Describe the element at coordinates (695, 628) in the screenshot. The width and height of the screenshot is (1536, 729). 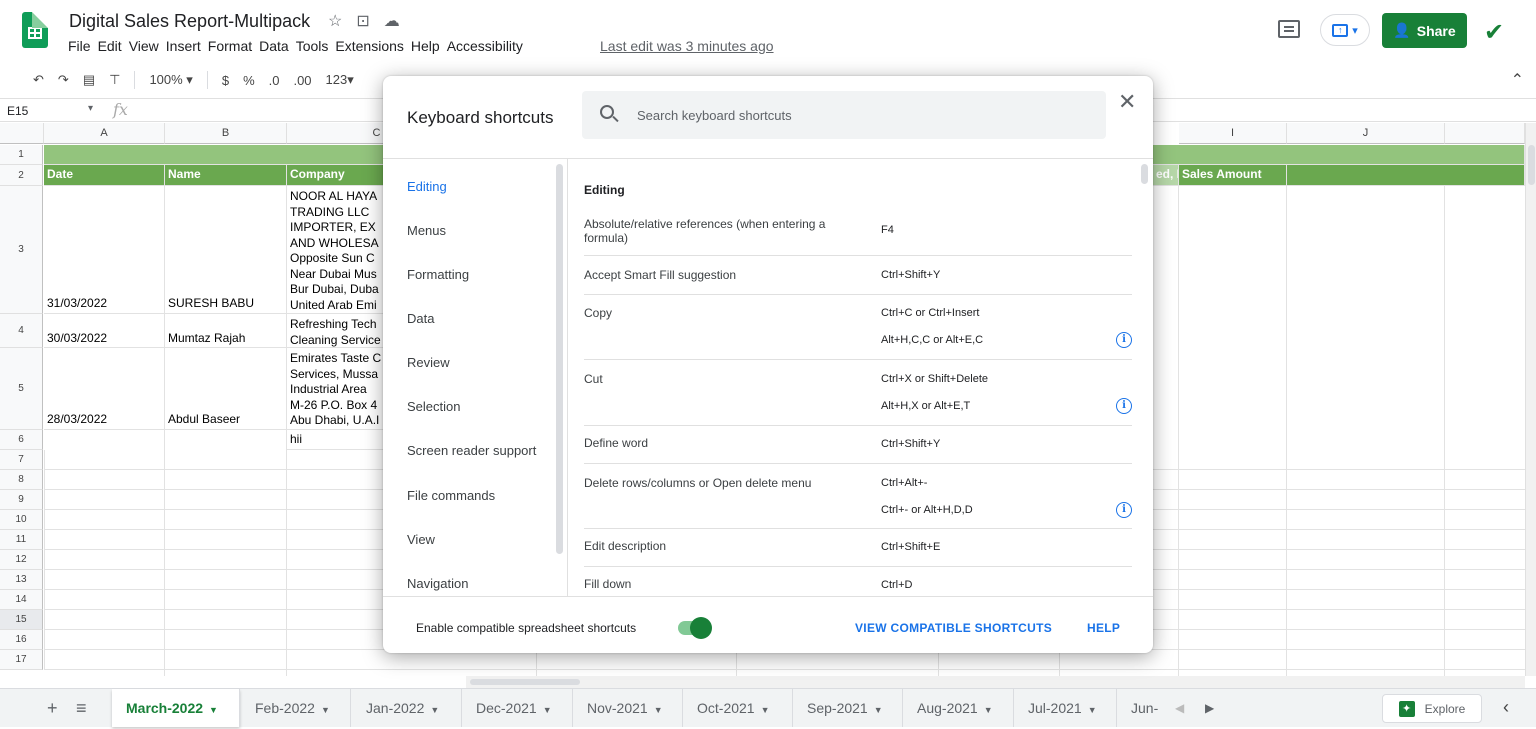
I see `compat-shortcuts-toggle` at that location.